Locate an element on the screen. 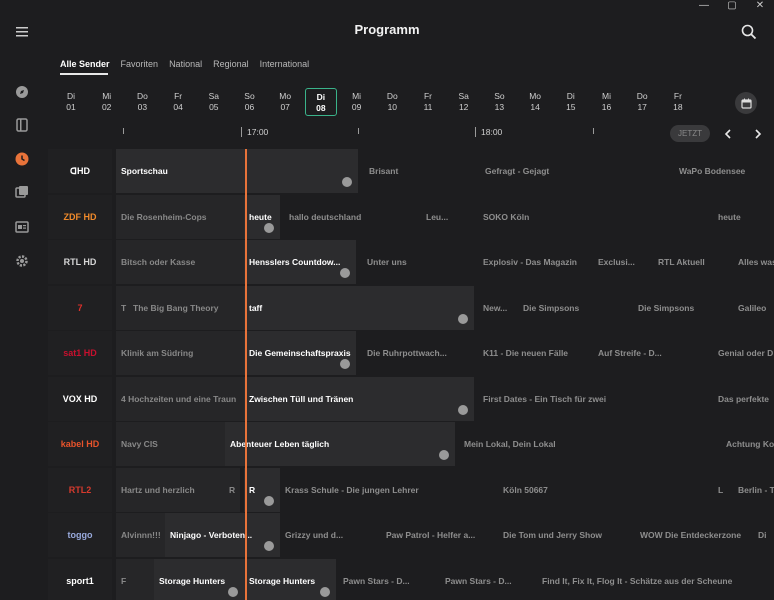 The image size is (774, 600). date-item: Fr 04 is located at coordinates (178, 102).